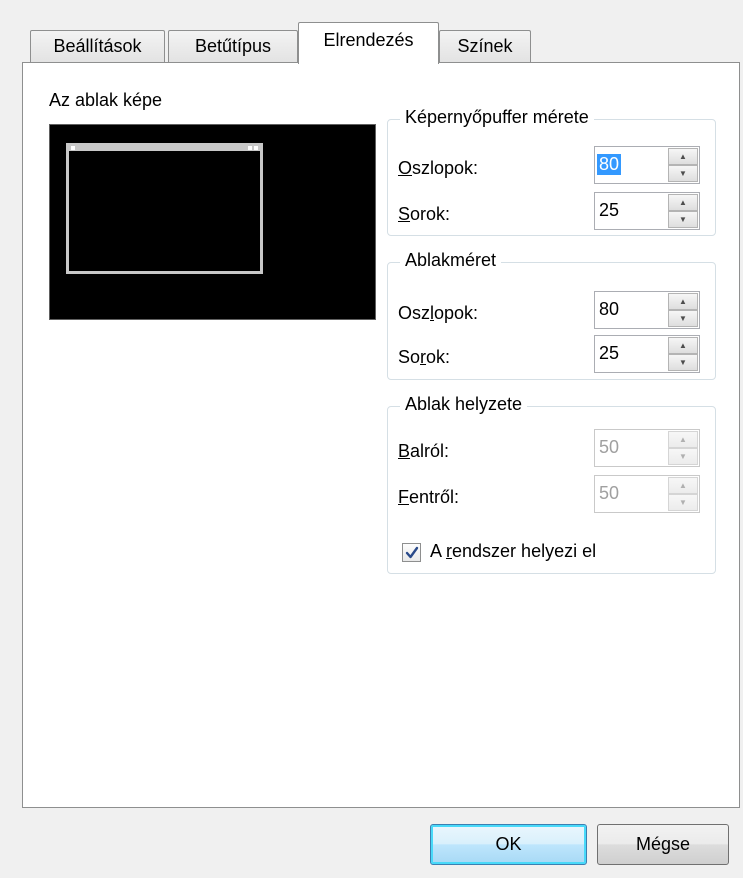 This screenshot has height=878, width=743. Describe the element at coordinates (429, 497) in the screenshot. I see `position-top-label: Fentről:` at that location.